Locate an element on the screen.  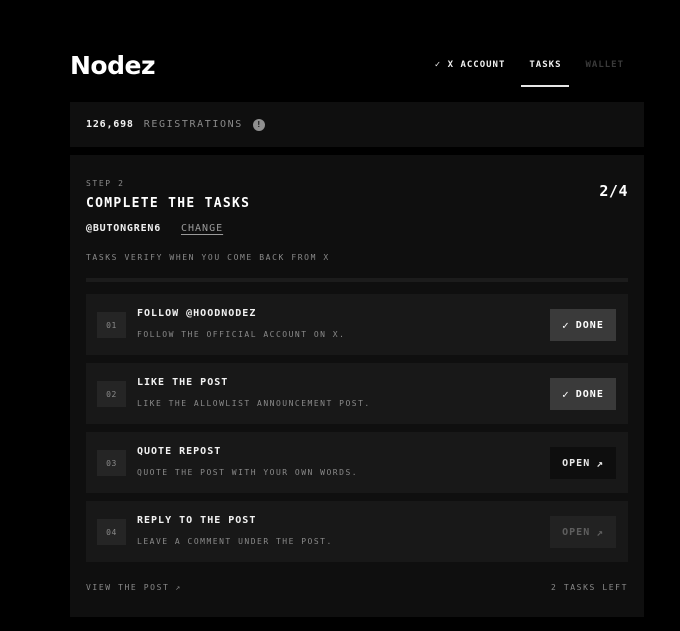
divider is located at coordinates (357, 280).